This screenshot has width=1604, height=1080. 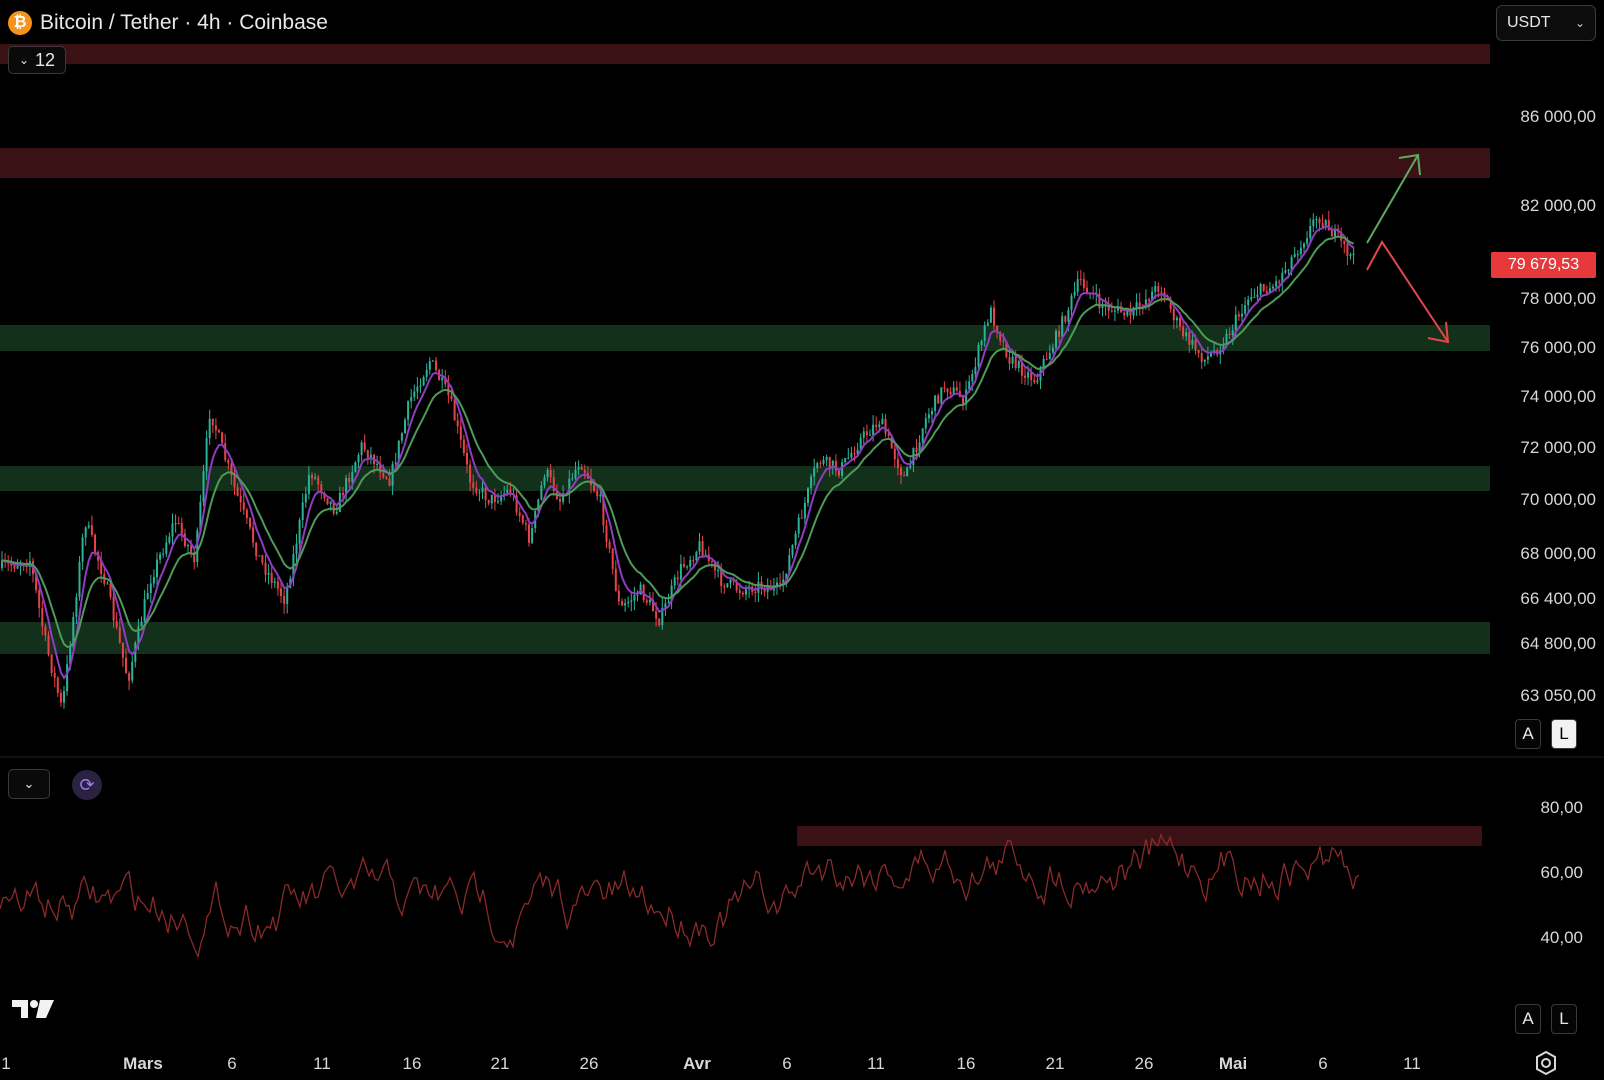 I want to click on bitcoin-icon: ₿, so click(x=20, y=23).